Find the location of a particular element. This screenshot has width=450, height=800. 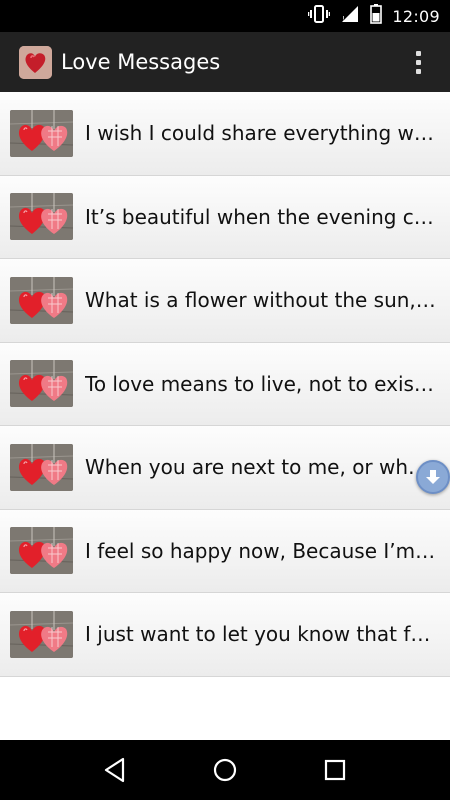

status-time: 12:09 is located at coordinates (416, 16).